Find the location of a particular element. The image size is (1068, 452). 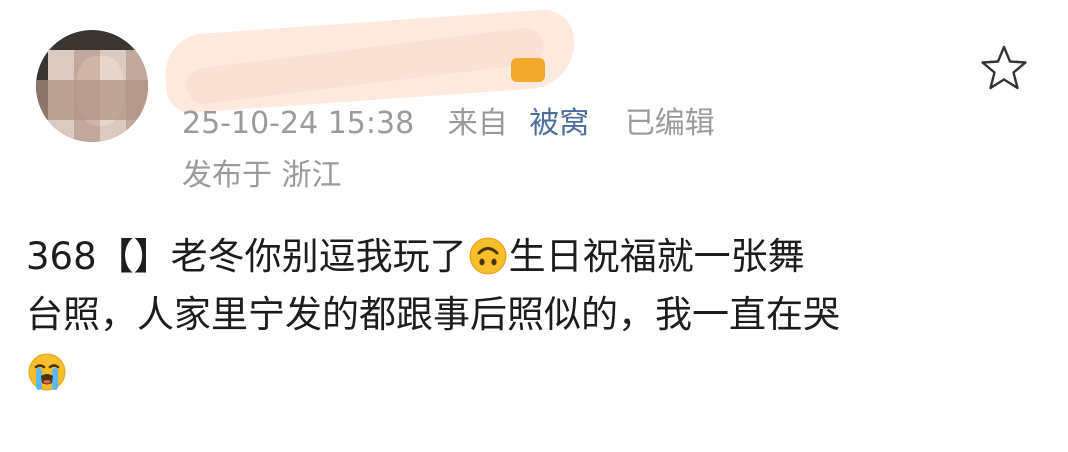

content-text-1: 368【】老冬你别逗我玩了 is located at coordinates (246, 256).